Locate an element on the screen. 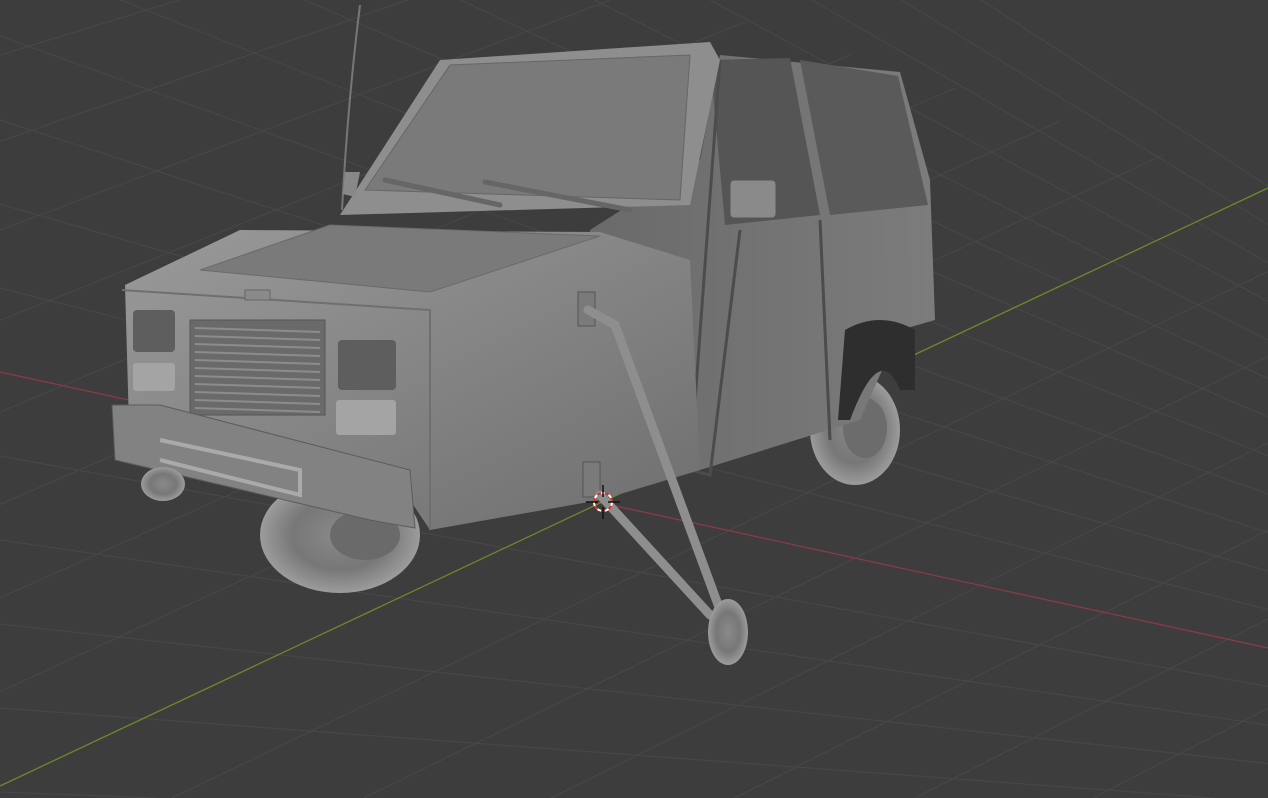  training-wheel is located at coordinates (728, 632).